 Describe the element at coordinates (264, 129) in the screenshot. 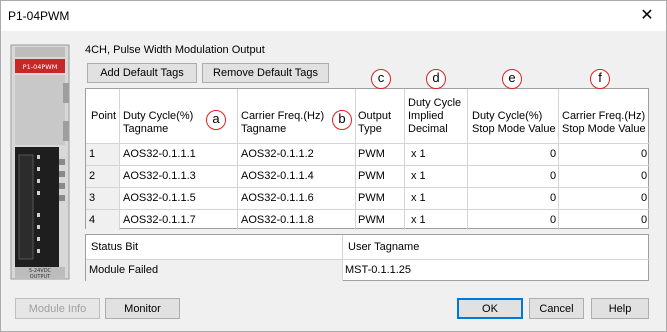

I see `col-header-carrier-tag-sub: Tagname` at that location.